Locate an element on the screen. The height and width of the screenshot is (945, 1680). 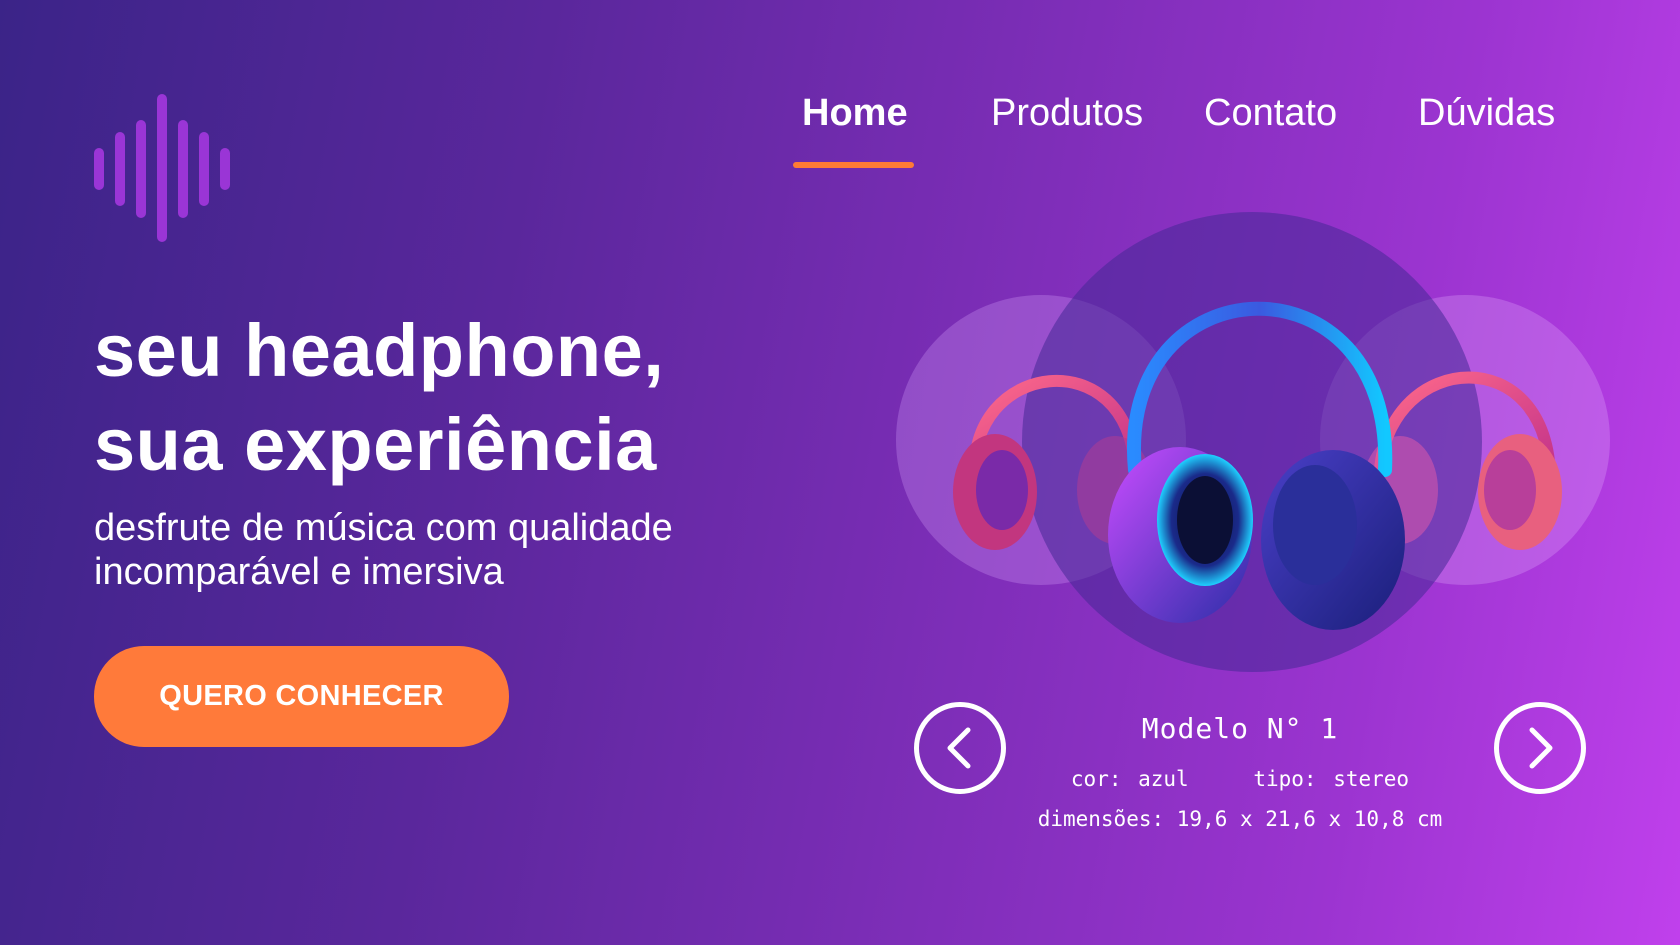
nav-item-produtos: Produtos is located at coordinates (1067, 113).